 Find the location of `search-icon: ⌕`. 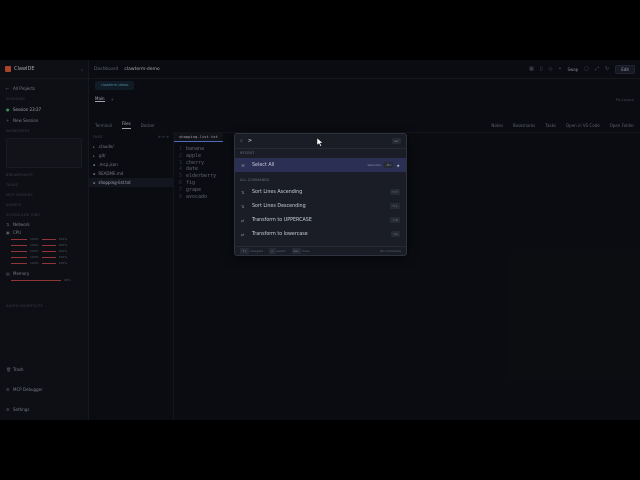

search-icon: ⌕ is located at coordinates (241, 141).